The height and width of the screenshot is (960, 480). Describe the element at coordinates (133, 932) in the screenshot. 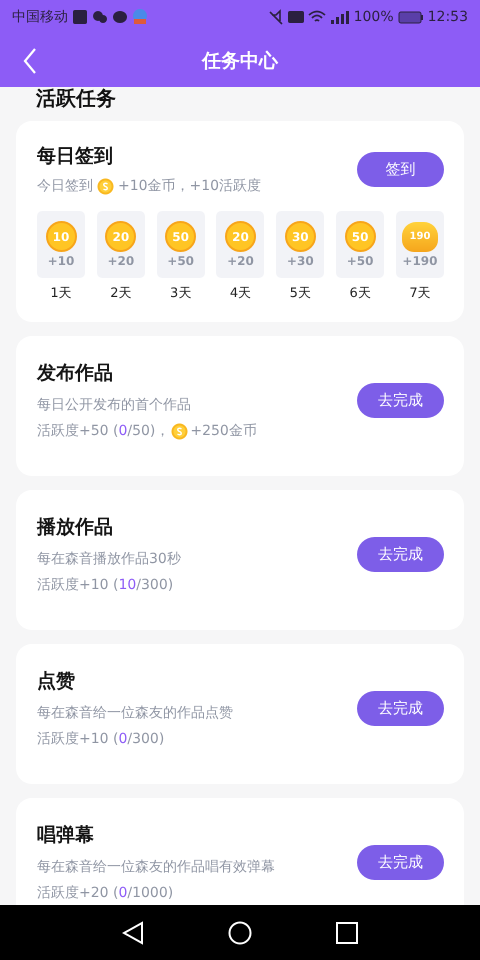

I see `back-icon` at that location.